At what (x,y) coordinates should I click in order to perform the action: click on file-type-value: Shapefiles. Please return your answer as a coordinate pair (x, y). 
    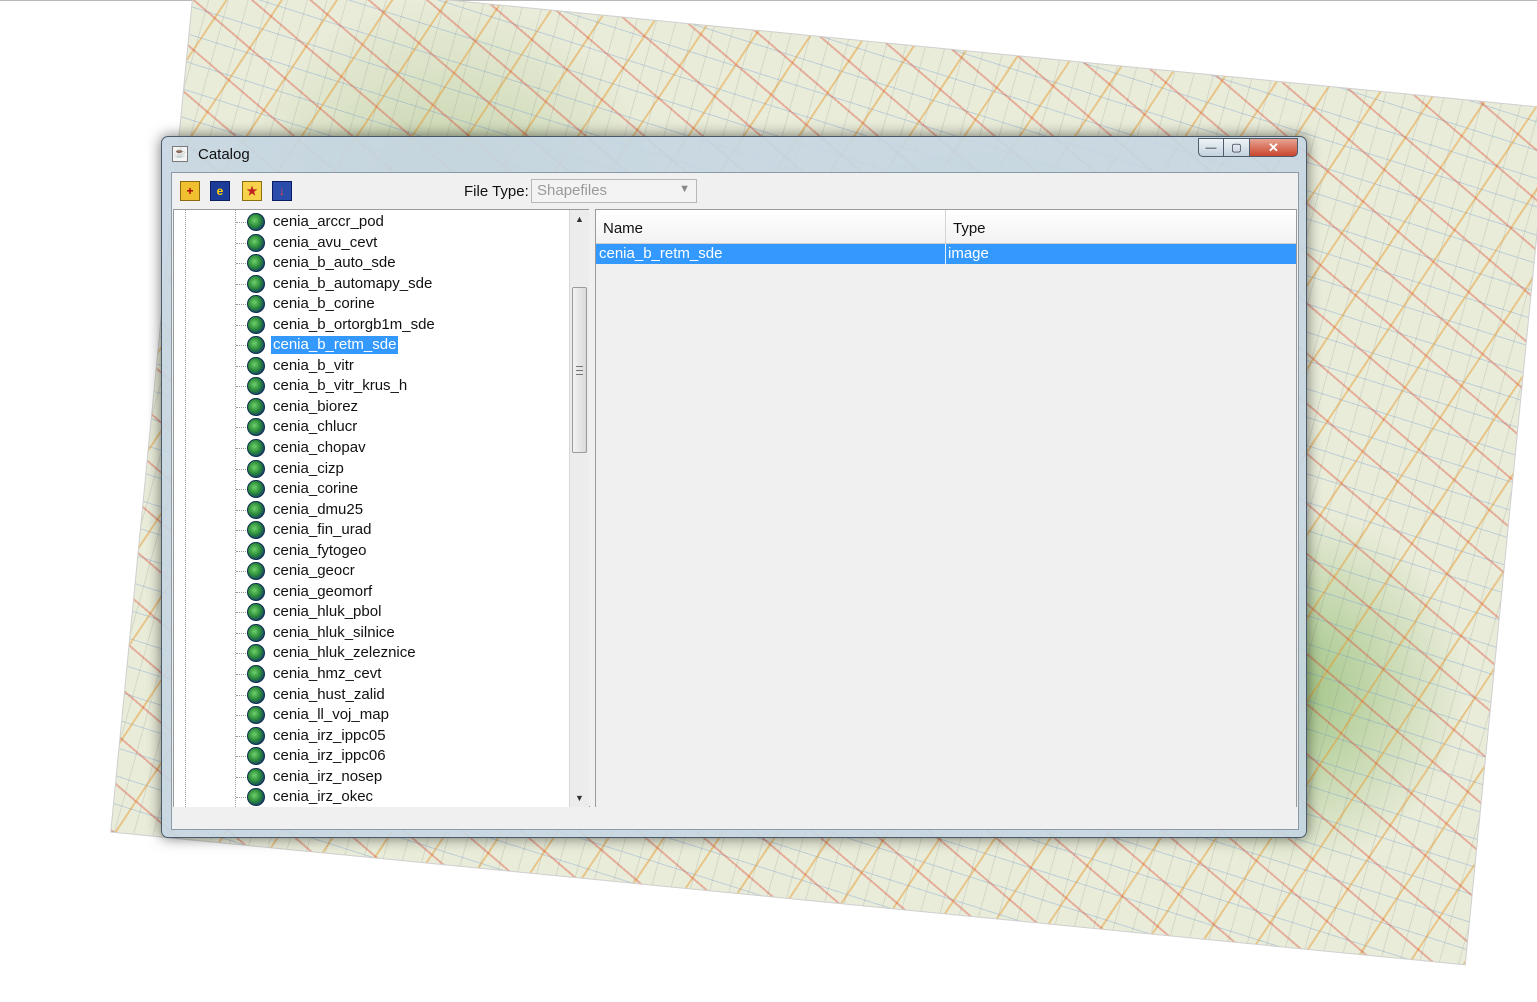
    Looking at the image, I should click on (572, 190).